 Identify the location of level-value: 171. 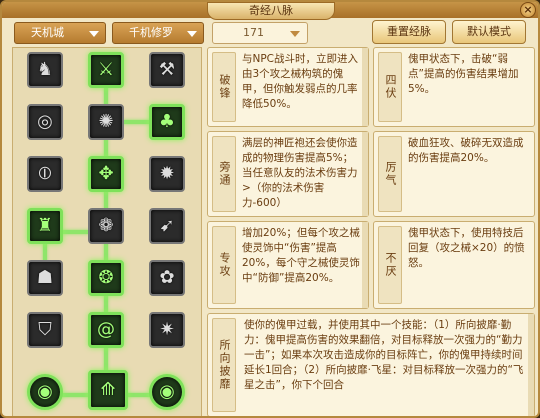
(253, 32).